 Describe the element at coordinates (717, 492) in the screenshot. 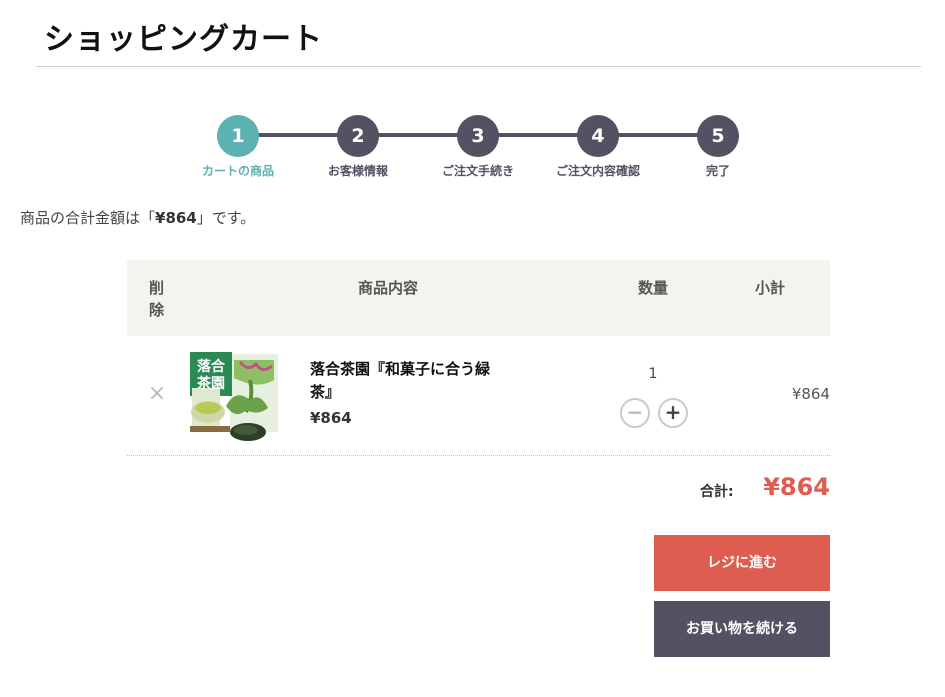

I see `grand-total-label: 合計:` at that location.